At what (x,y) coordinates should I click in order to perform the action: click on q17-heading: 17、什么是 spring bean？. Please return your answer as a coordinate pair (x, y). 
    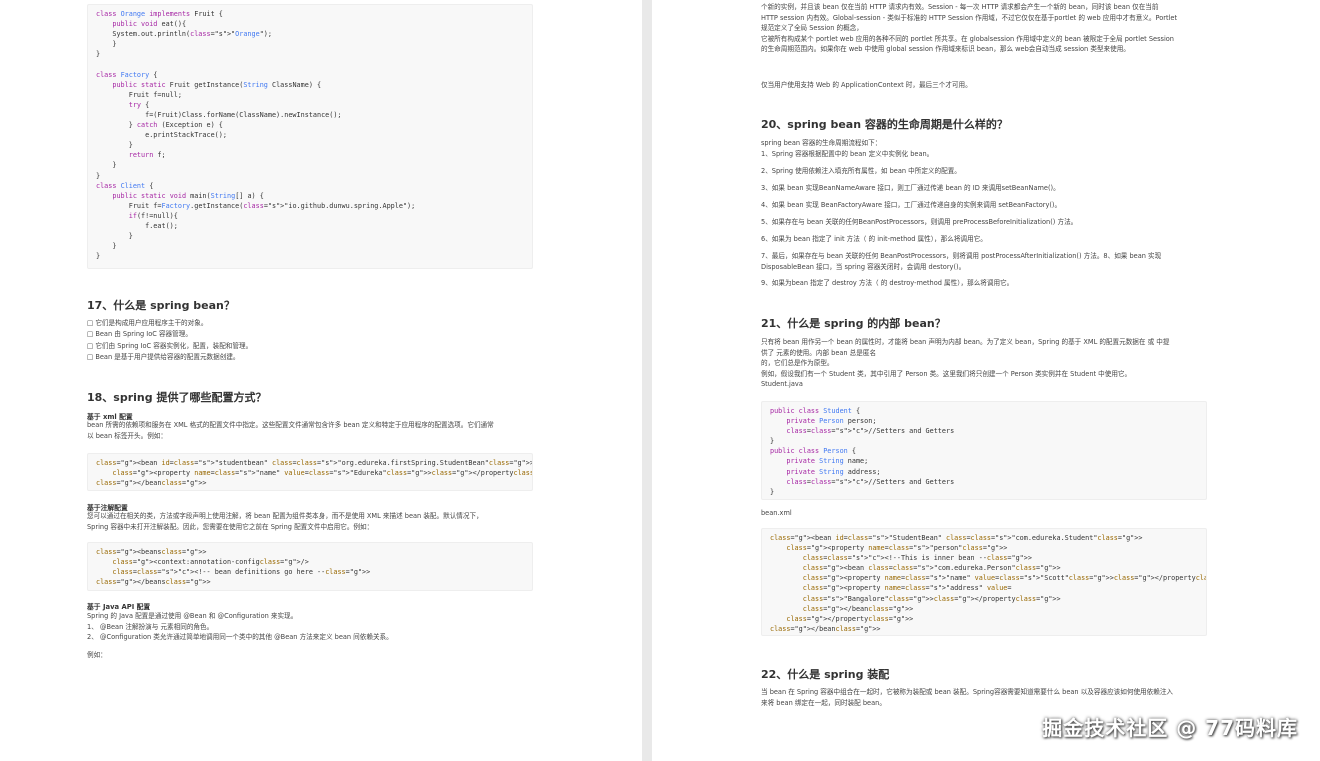
    Looking at the image, I should click on (161, 305).